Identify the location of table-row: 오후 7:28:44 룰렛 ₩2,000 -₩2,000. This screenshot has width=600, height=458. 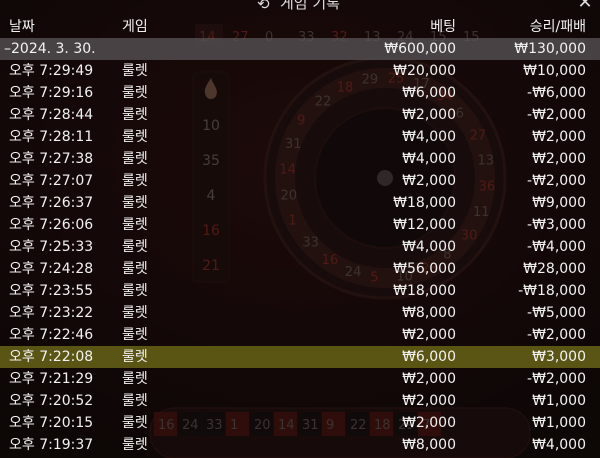
(300, 115).